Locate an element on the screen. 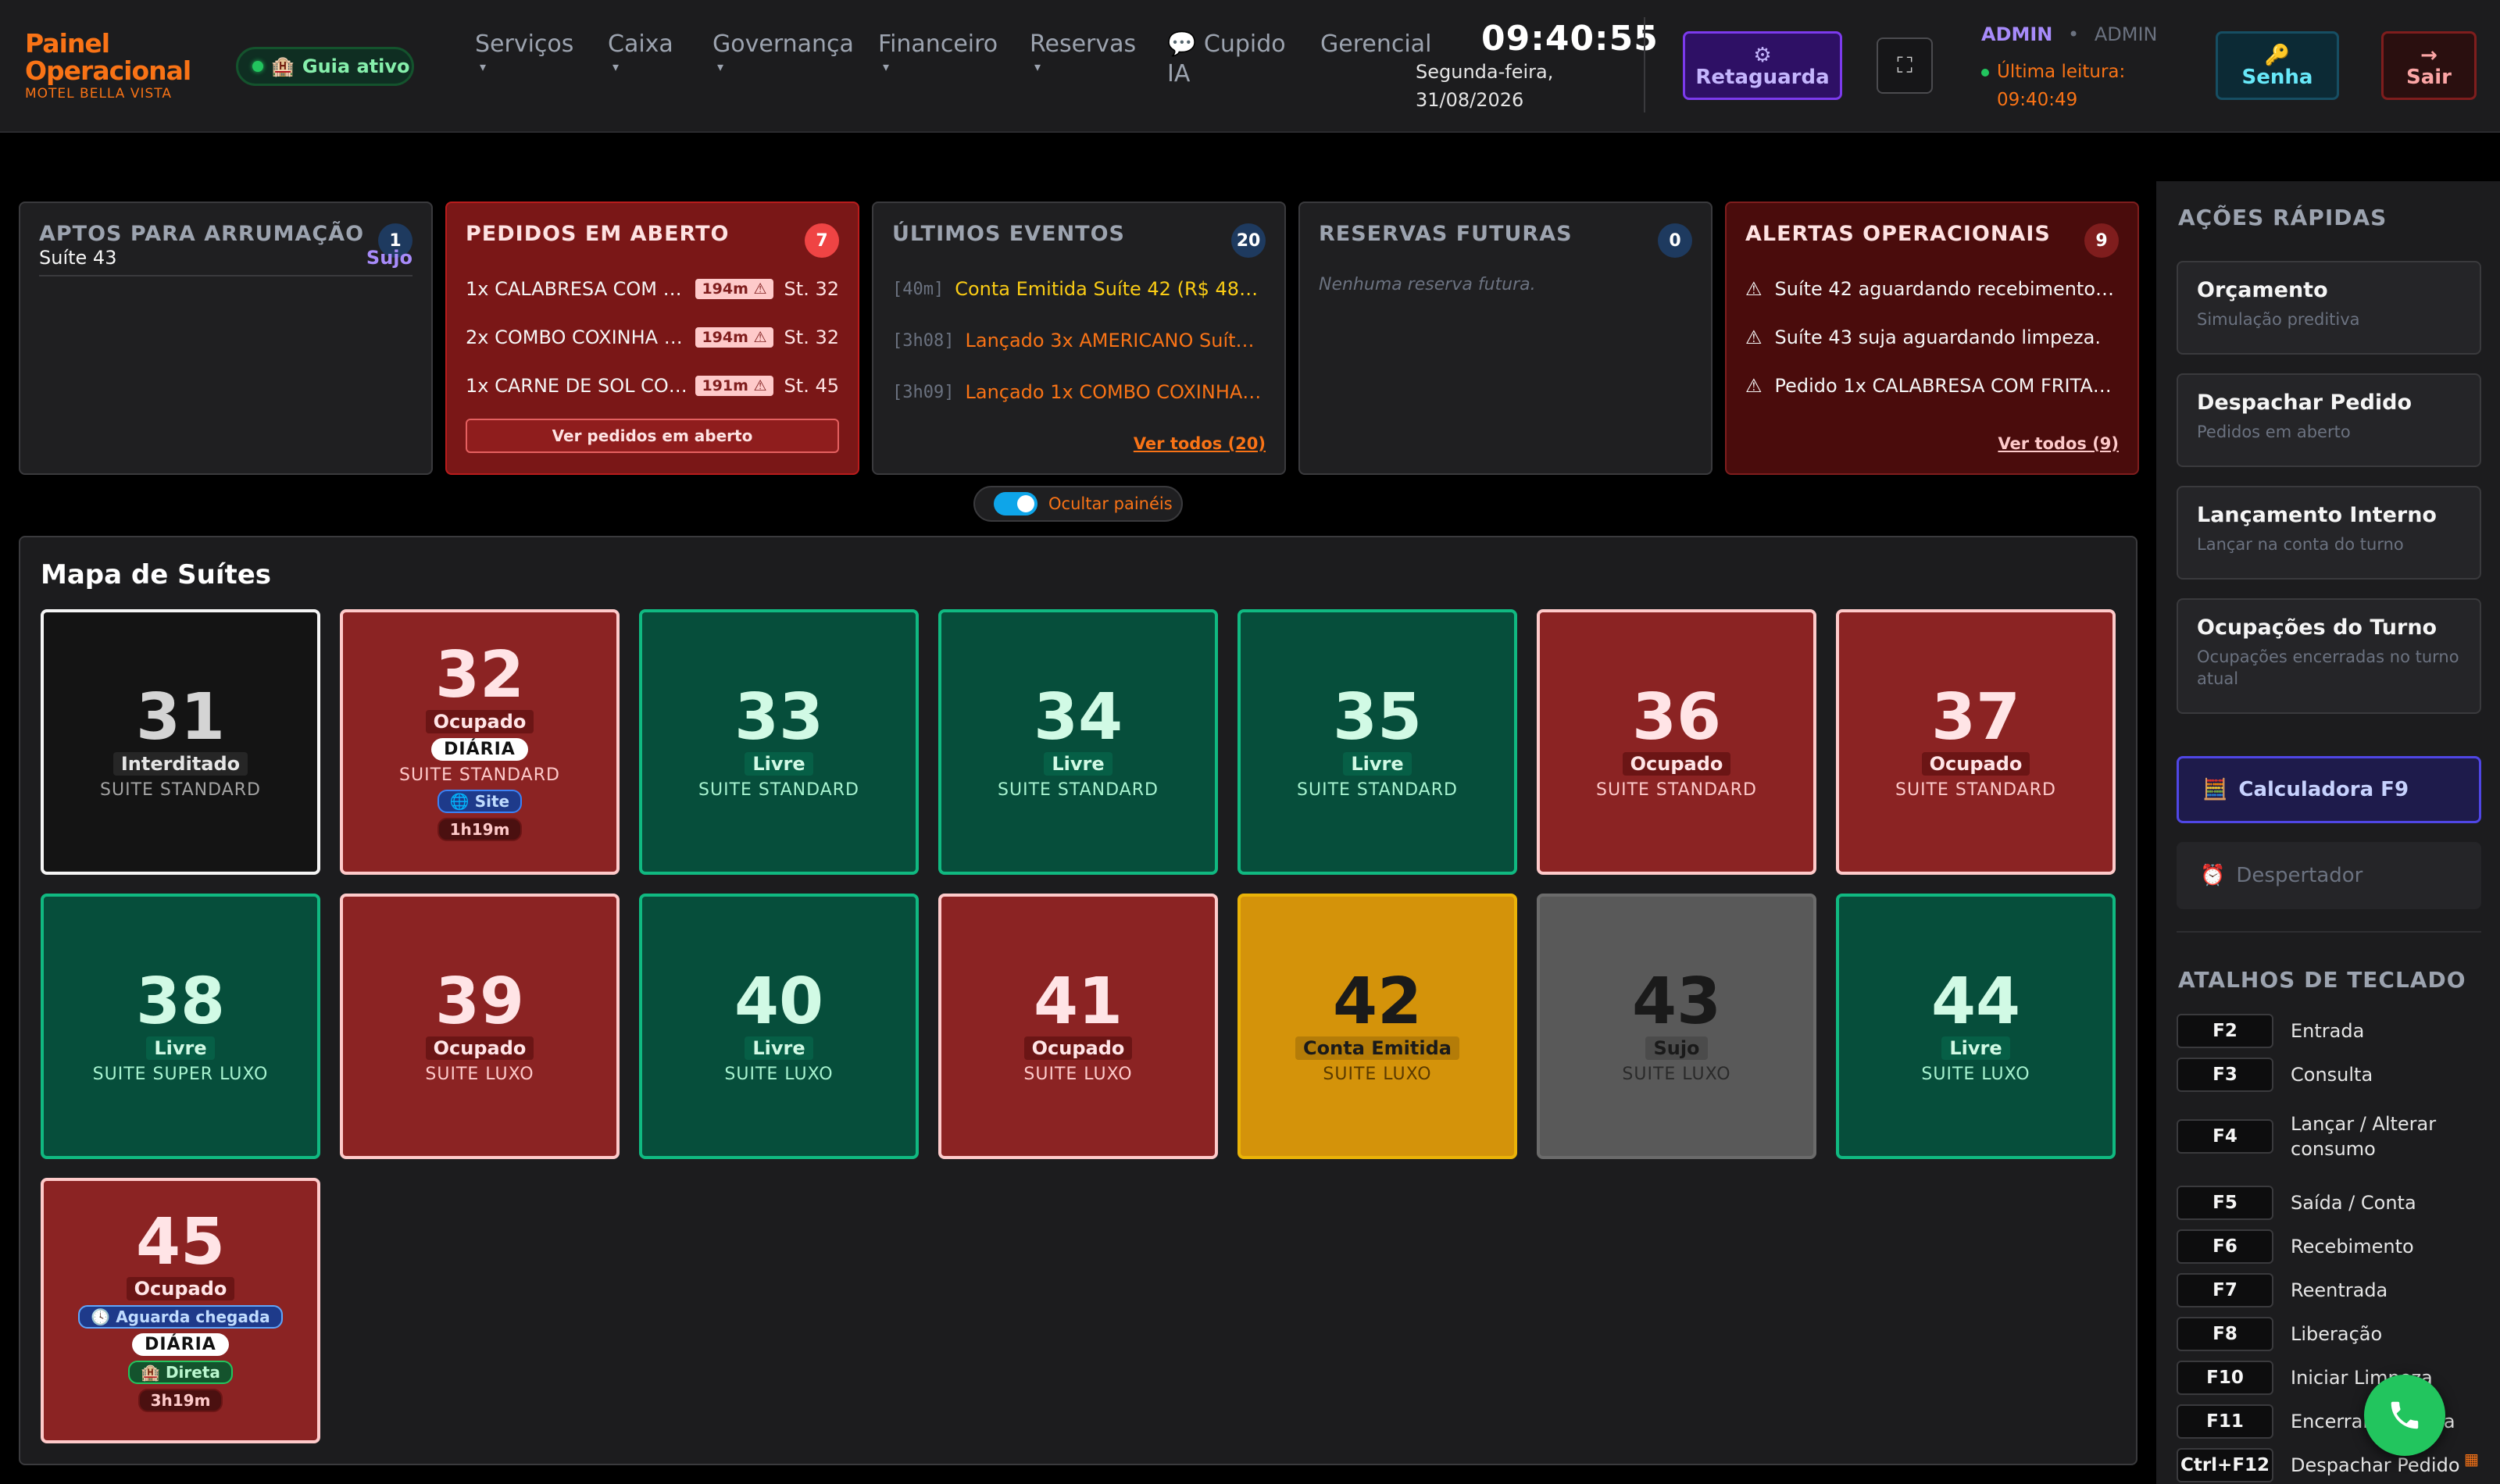 Image resolution: width=2500 pixels, height=1484 pixels. ver-todos-eventos-link: Ver todos (20) is located at coordinates (1200, 443).